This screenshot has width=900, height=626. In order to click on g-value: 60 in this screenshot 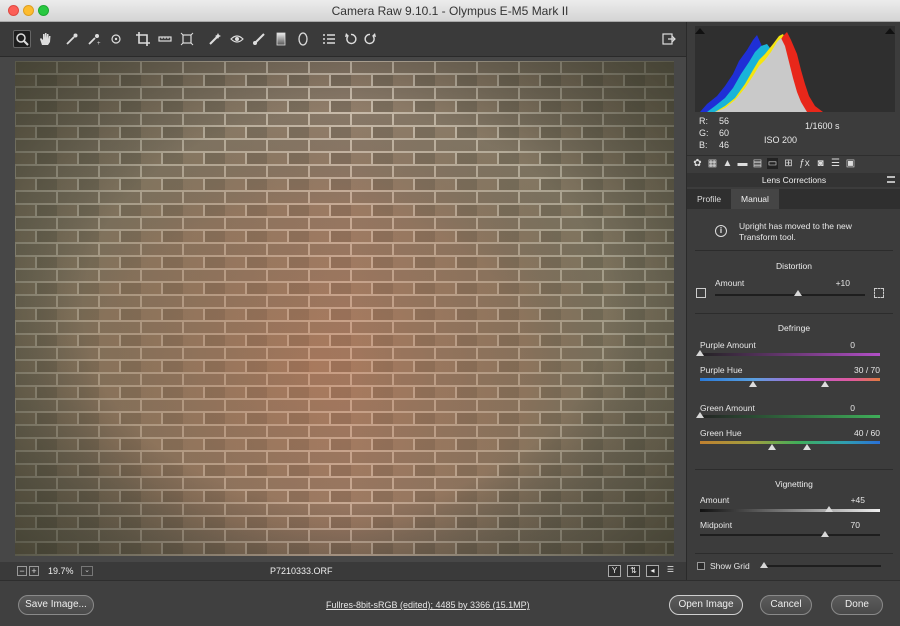, I will do `click(724, 133)`.